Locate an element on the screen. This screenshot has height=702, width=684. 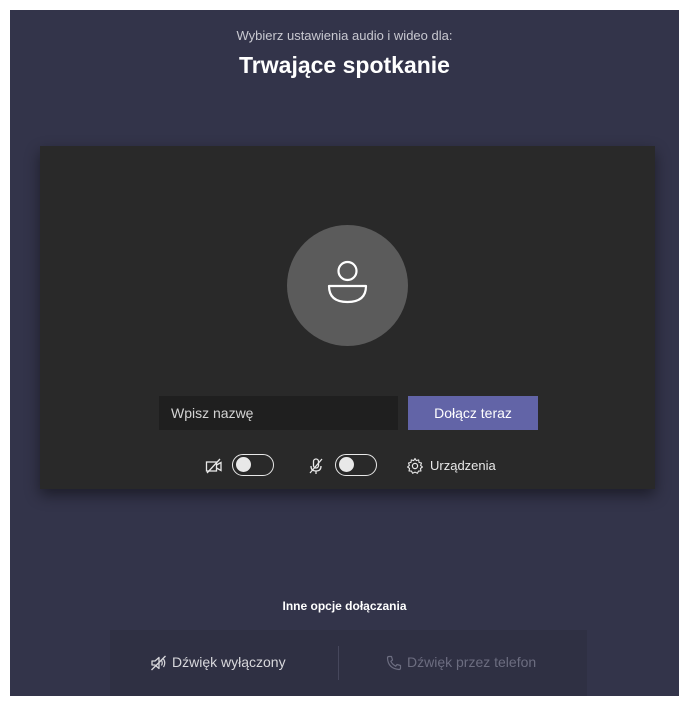
avatar is located at coordinates (347, 285).